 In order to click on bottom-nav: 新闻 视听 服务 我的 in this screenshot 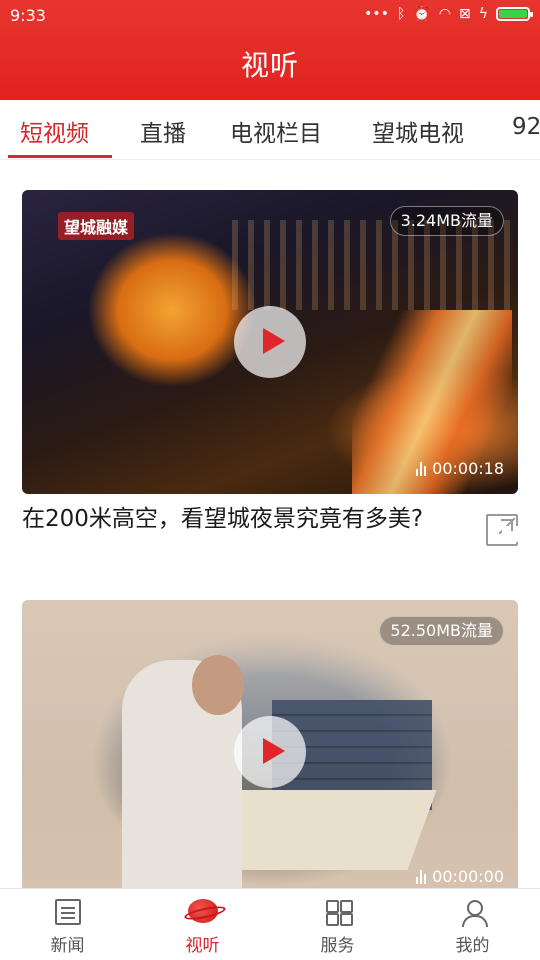, I will do `click(270, 924)`.